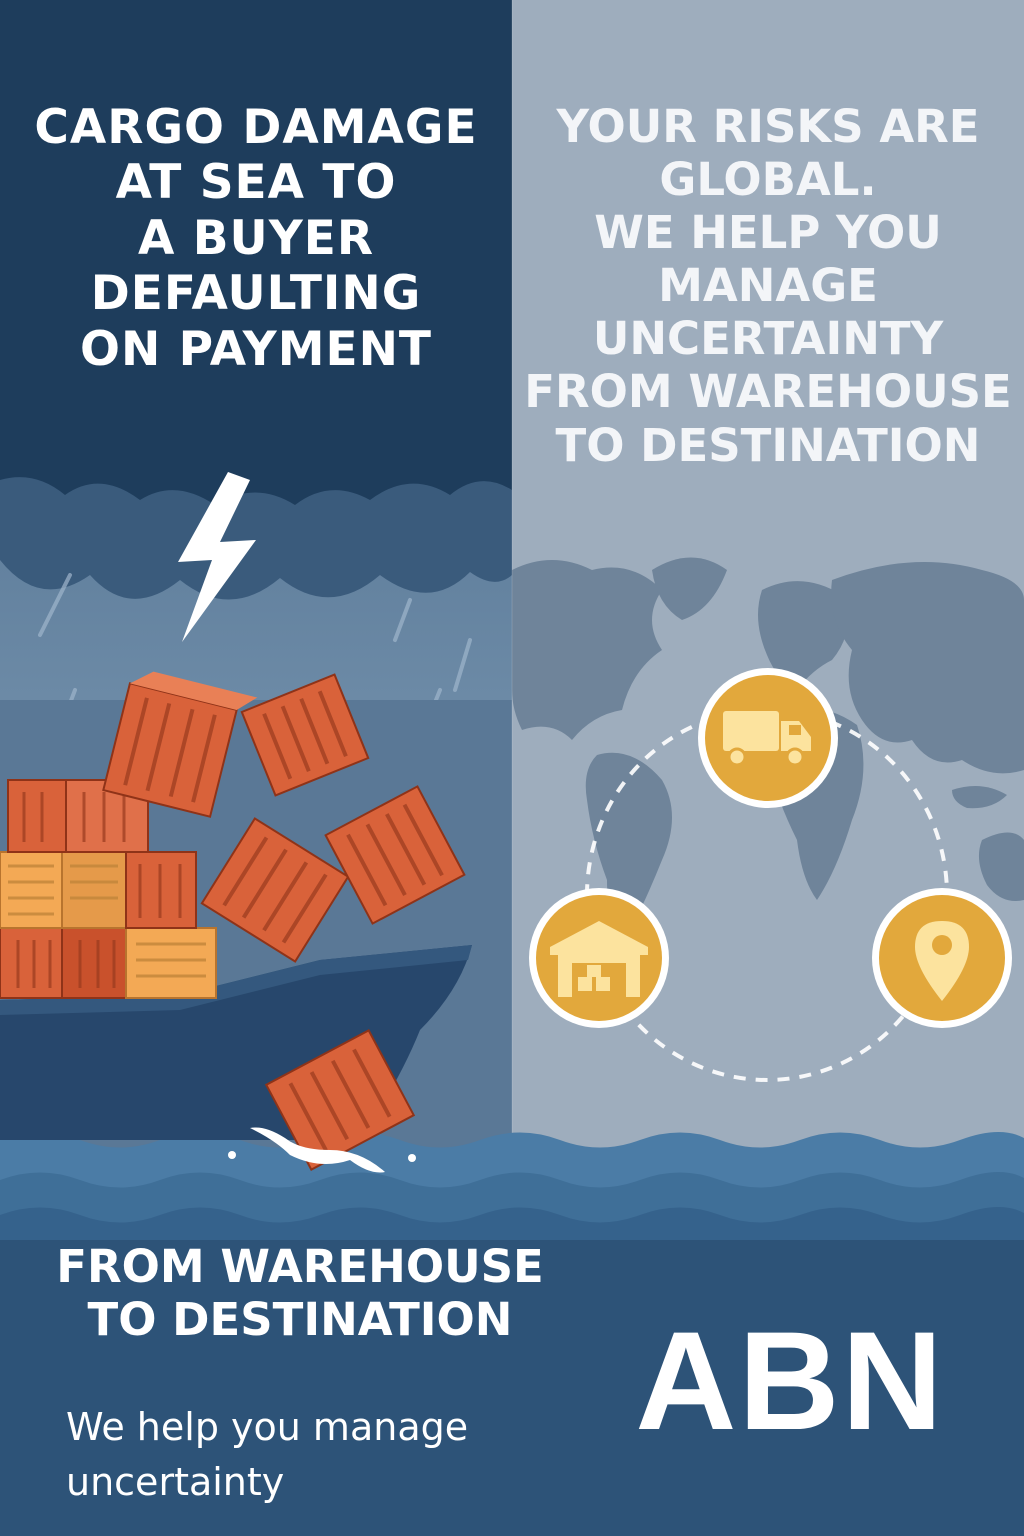 This screenshot has height=1536, width=1024. I want to click on sub-headline: FROM WAREHOUSE TO DESTINATION, so click(300, 1293).